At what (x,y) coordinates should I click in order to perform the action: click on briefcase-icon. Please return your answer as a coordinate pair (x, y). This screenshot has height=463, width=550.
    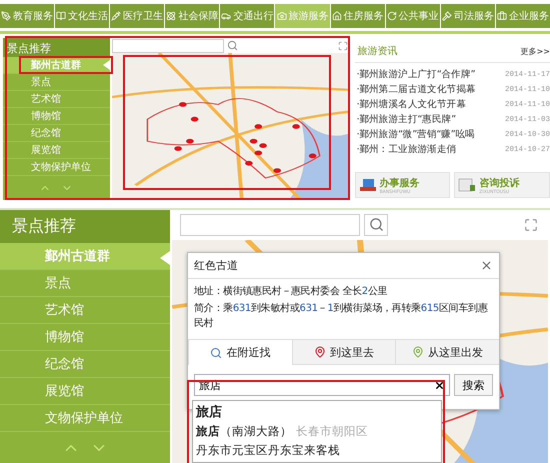
    Looking at the image, I should click on (501, 16).